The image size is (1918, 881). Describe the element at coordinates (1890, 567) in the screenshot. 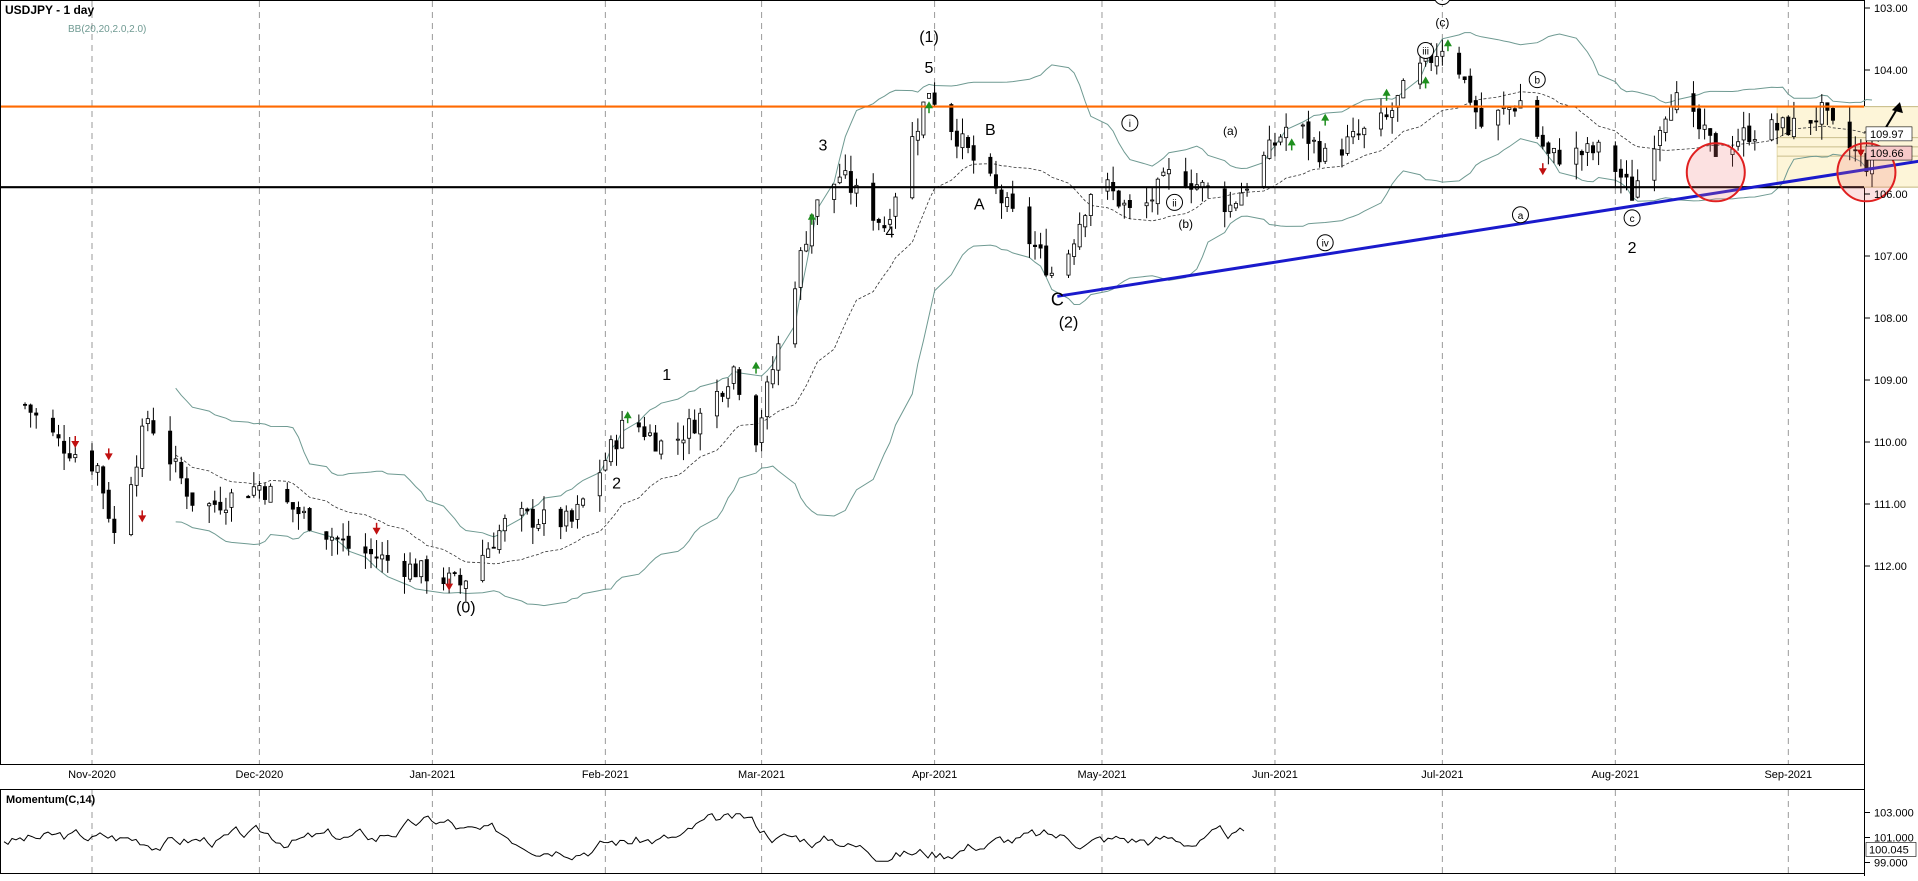

I see `y-tick-label: 112.00` at that location.